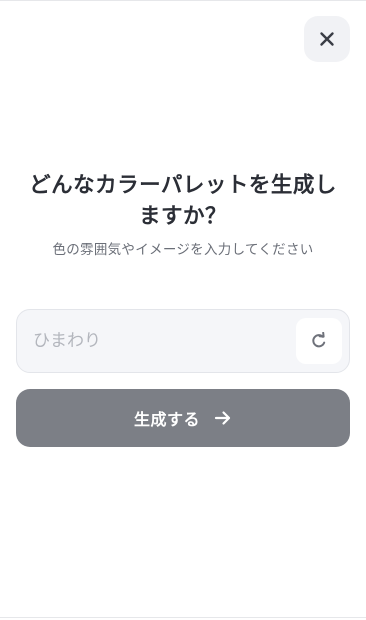 The width and height of the screenshot is (366, 620). Describe the element at coordinates (166, 419) in the screenshot. I see `generate-button-label: 生成する` at that location.